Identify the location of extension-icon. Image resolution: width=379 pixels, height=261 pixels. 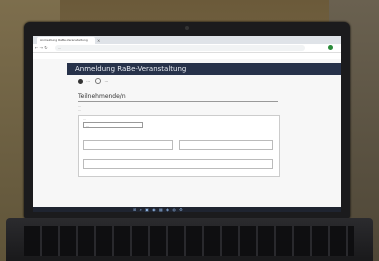
(330, 47).